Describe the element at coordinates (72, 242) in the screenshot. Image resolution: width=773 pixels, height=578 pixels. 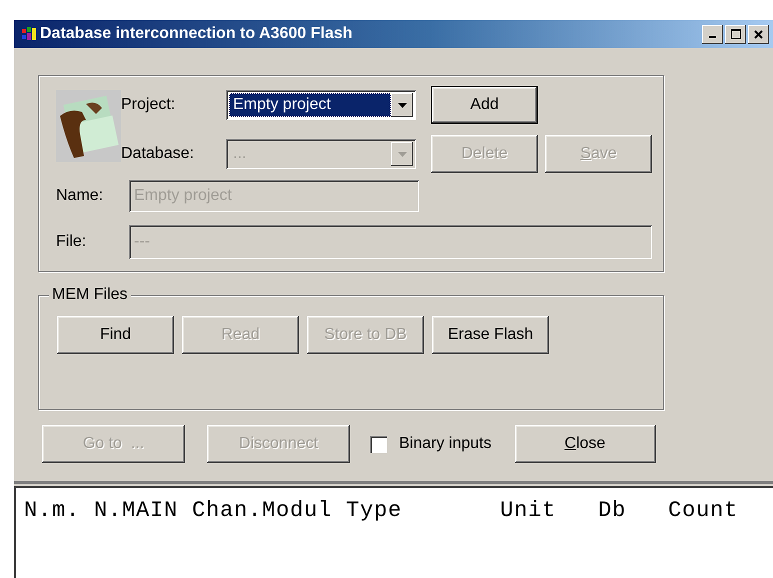
I see `file-label: File:` at that location.